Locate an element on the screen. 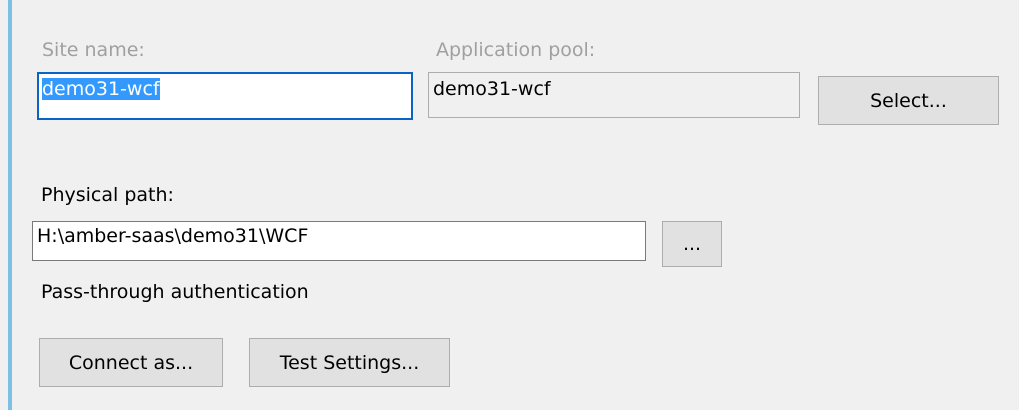 This screenshot has width=1019, height=410. application-pool-label: Application pool: is located at coordinates (516, 50).